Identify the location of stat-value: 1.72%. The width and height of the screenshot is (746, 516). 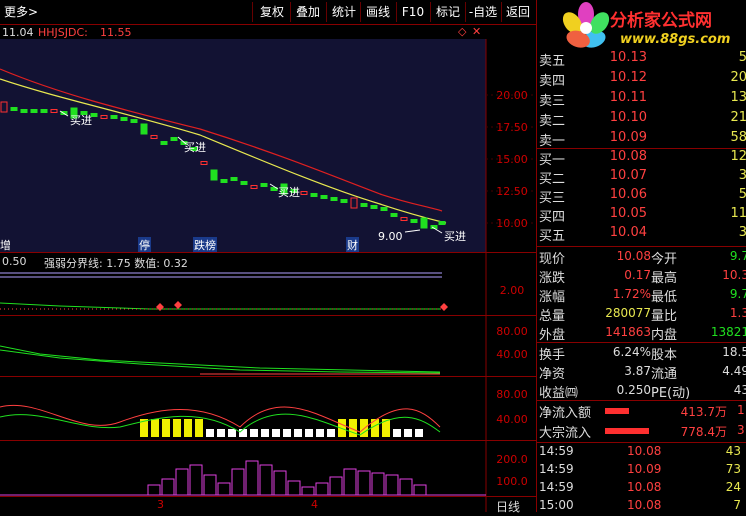
(631, 294).